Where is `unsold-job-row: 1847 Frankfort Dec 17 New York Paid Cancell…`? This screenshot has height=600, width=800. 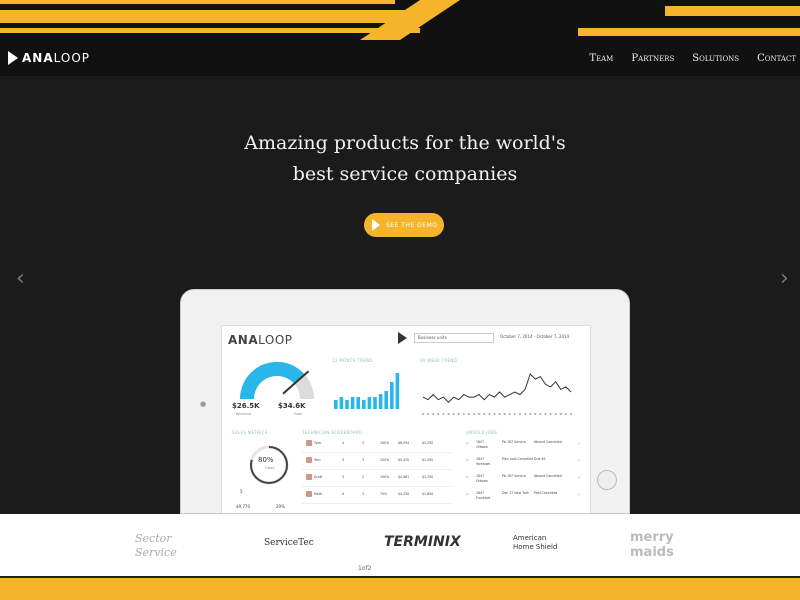
unsold-job-row: 1847 Frankfort Dec 17 New York Paid Cancell… is located at coordinates (526, 498).